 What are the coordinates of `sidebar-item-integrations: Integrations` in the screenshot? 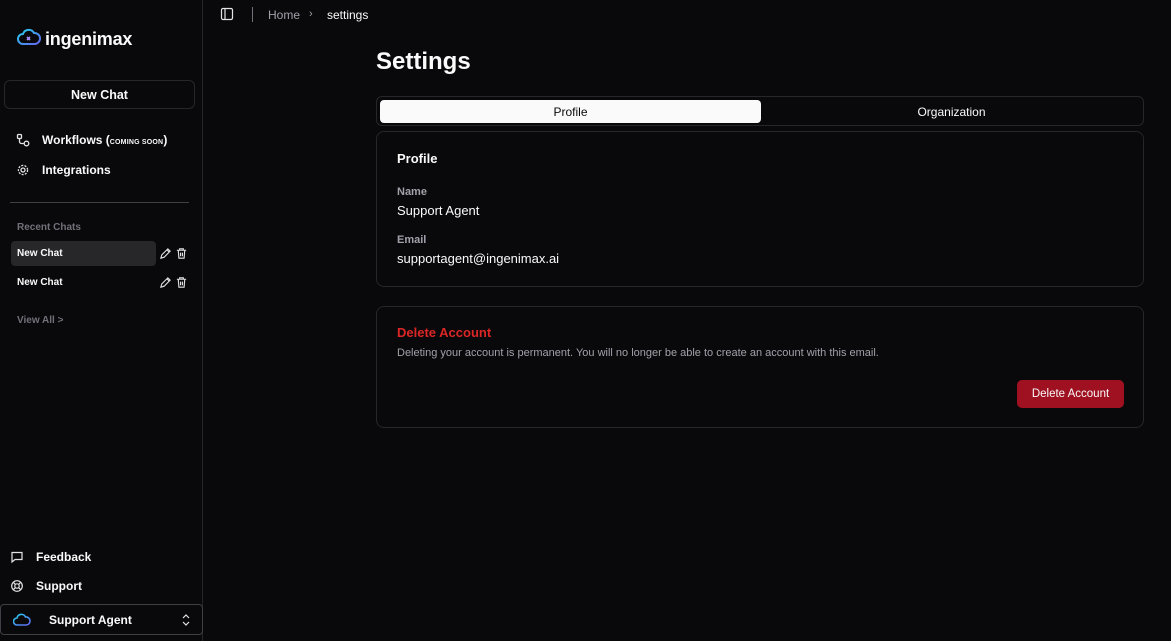 It's located at (63, 170).